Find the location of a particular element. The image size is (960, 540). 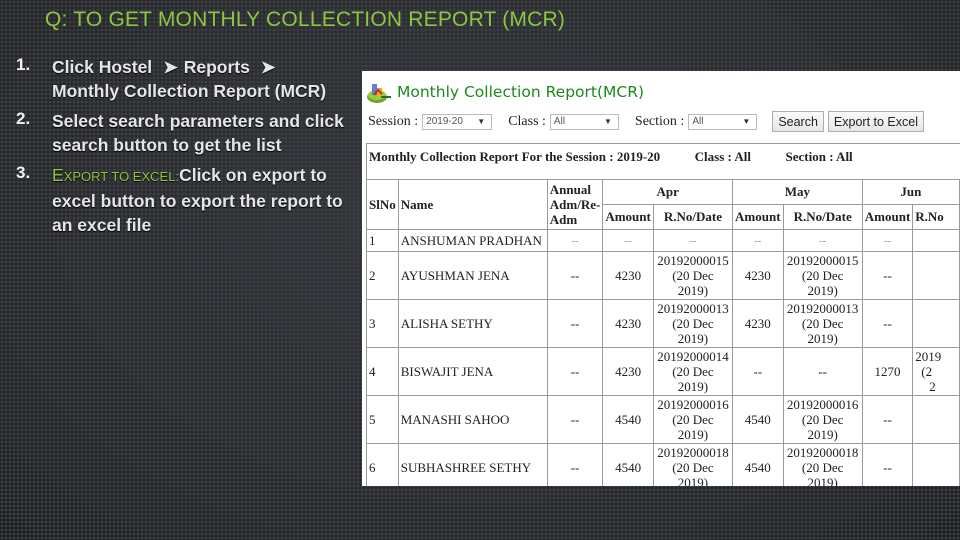

cell-name: ANSHUMAN PRADHAN is located at coordinates (472, 240).